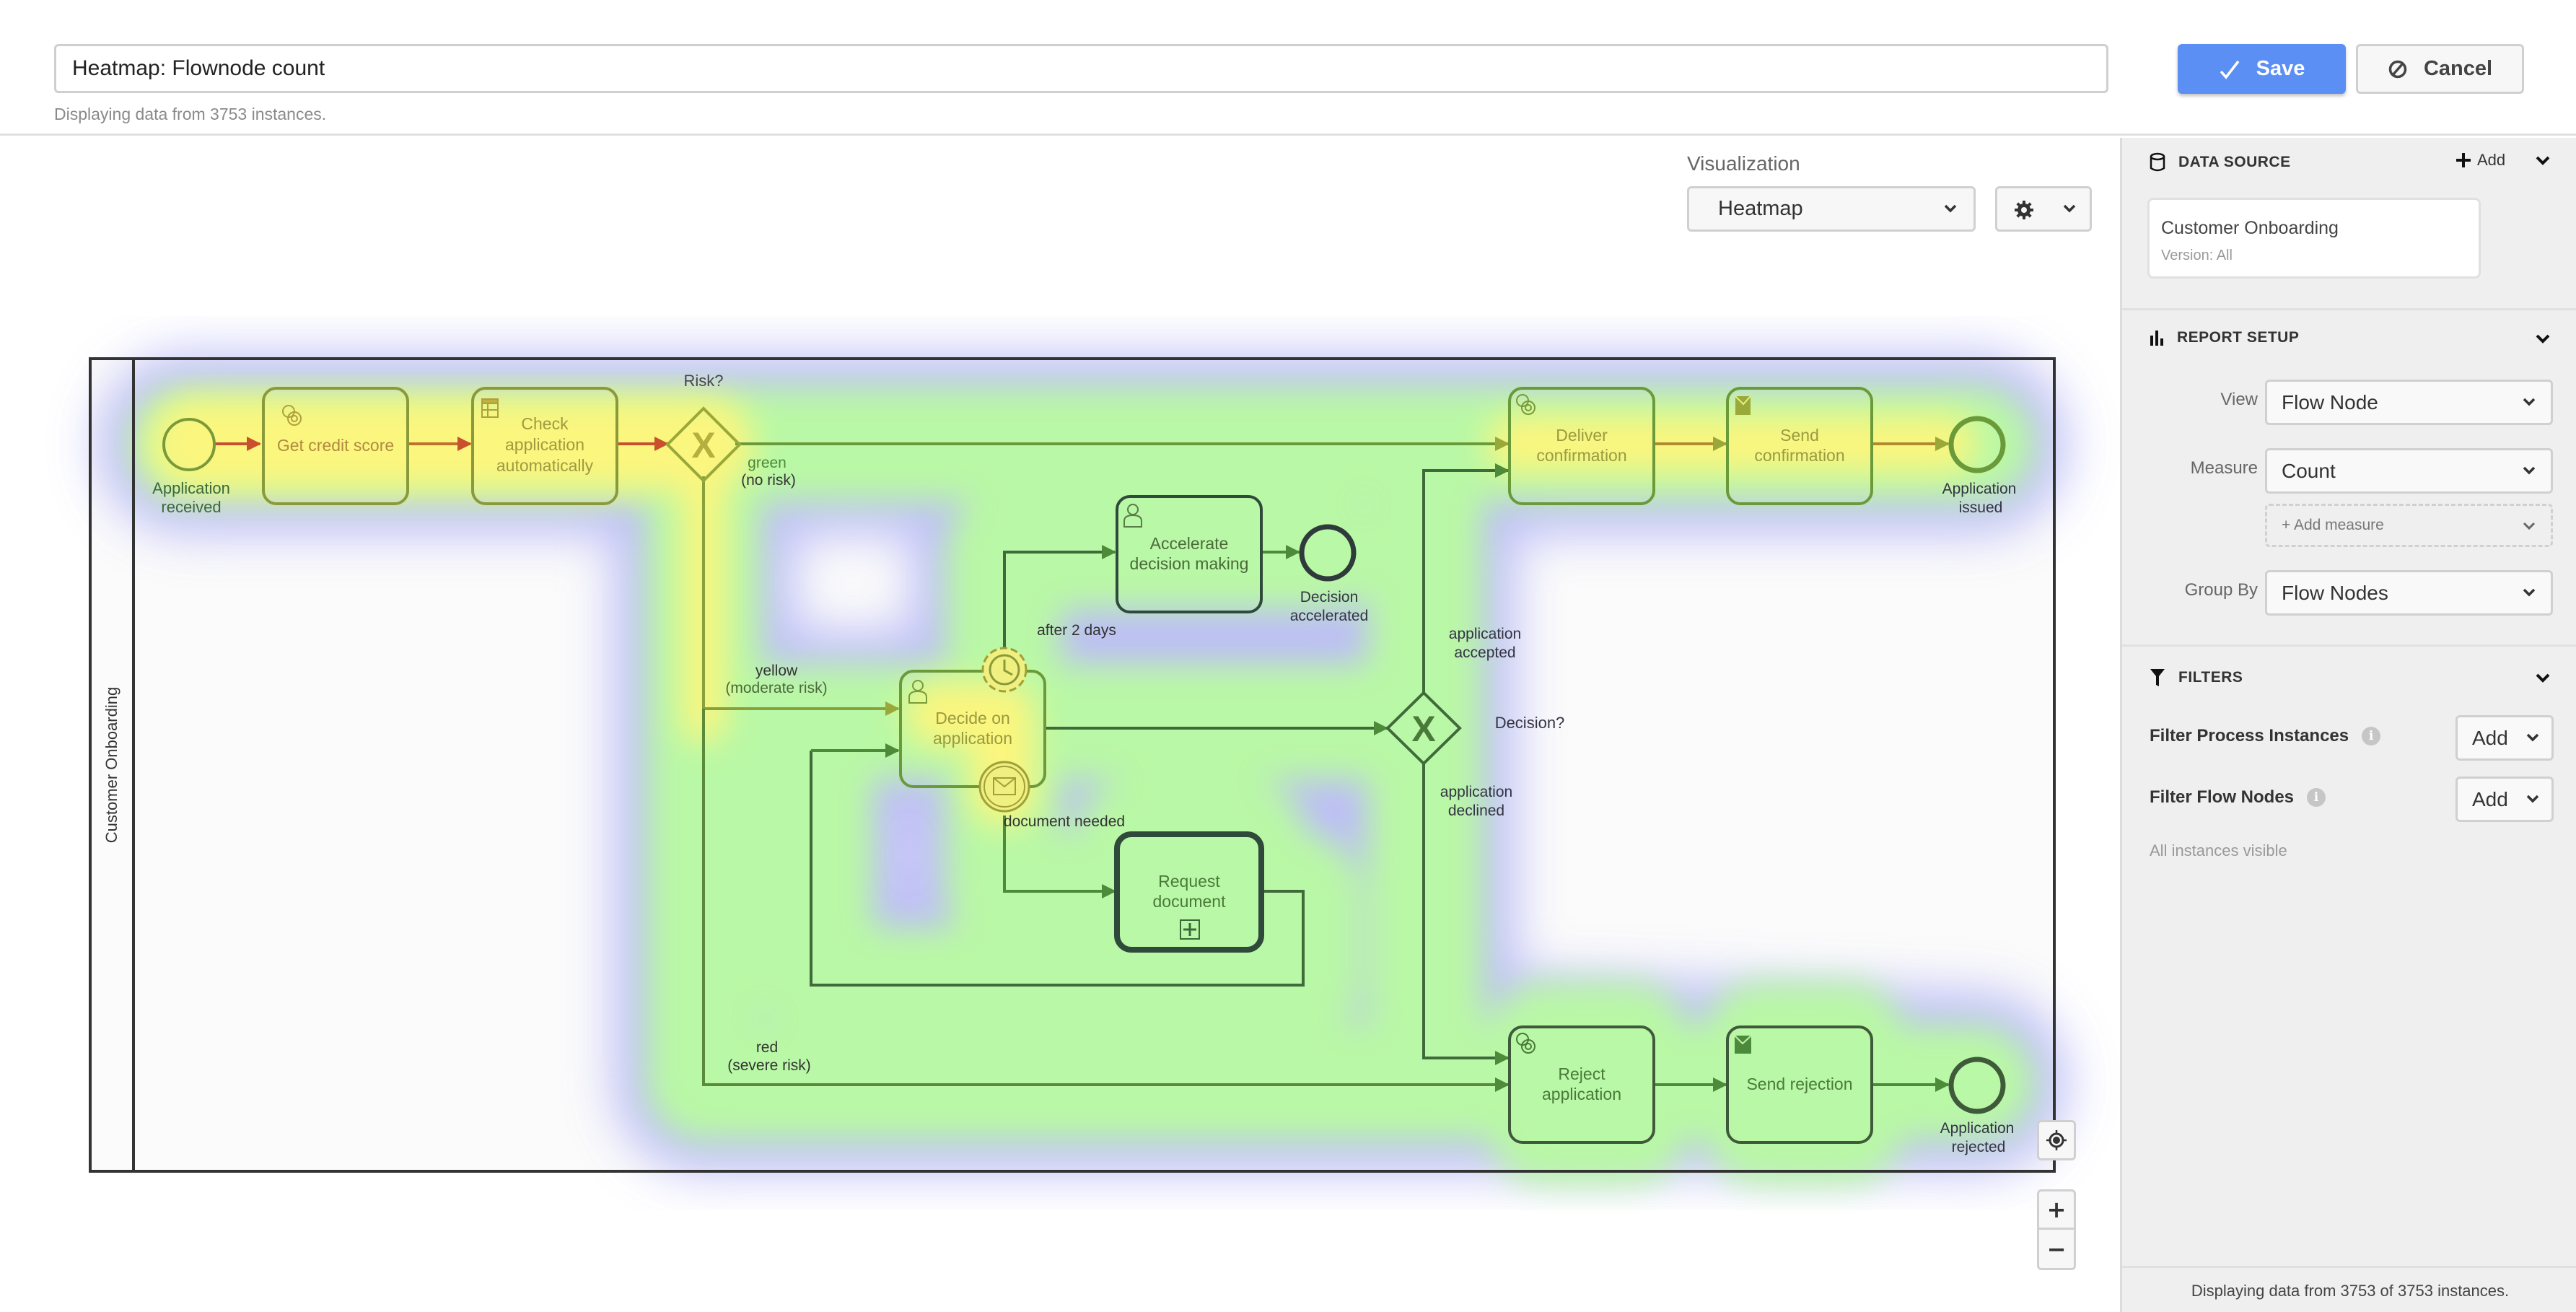  What do you see at coordinates (1484, 652) in the screenshot?
I see `flow-label-accepted-2: accepted` at bounding box center [1484, 652].